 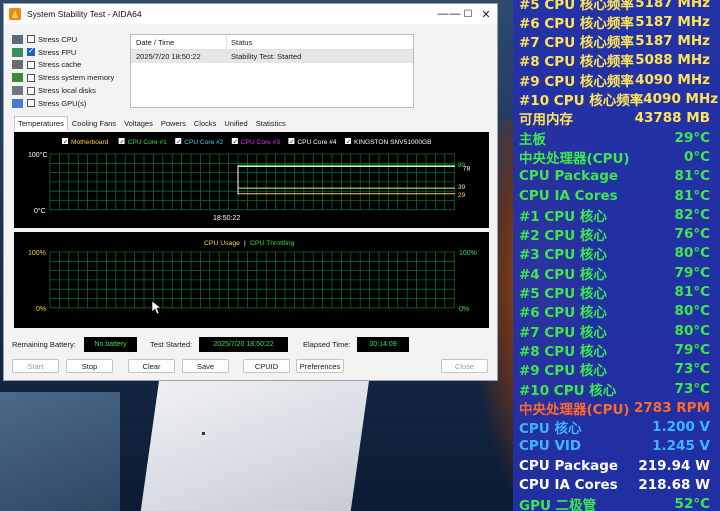 What do you see at coordinates (41, 123) in the screenshot?
I see `tab-temperatures: Temperatures` at bounding box center [41, 123].